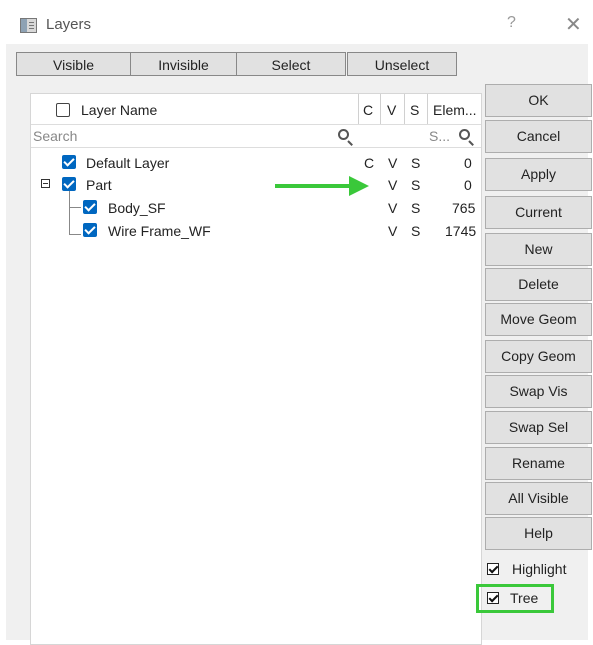 This screenshot has width=593, height=645. I want to click on highlight-checkbox, so click(493, 569).